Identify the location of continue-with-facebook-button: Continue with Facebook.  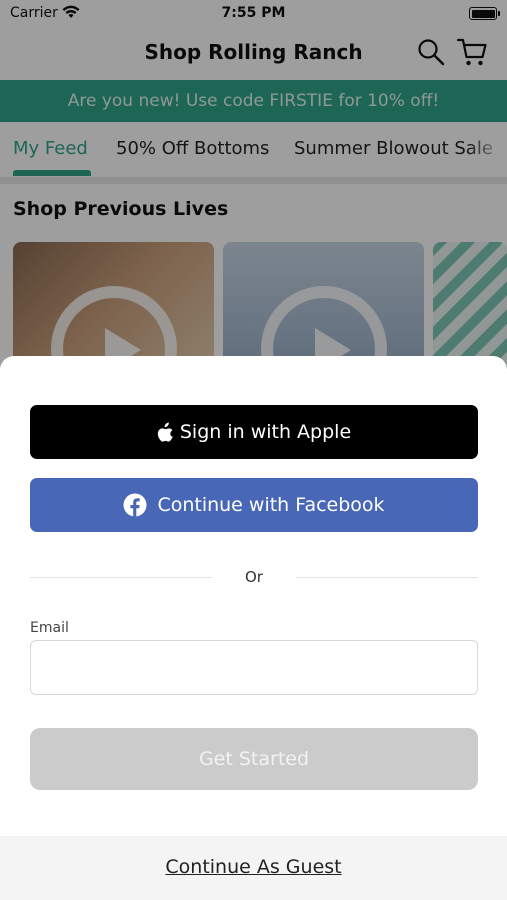
(254, 505).